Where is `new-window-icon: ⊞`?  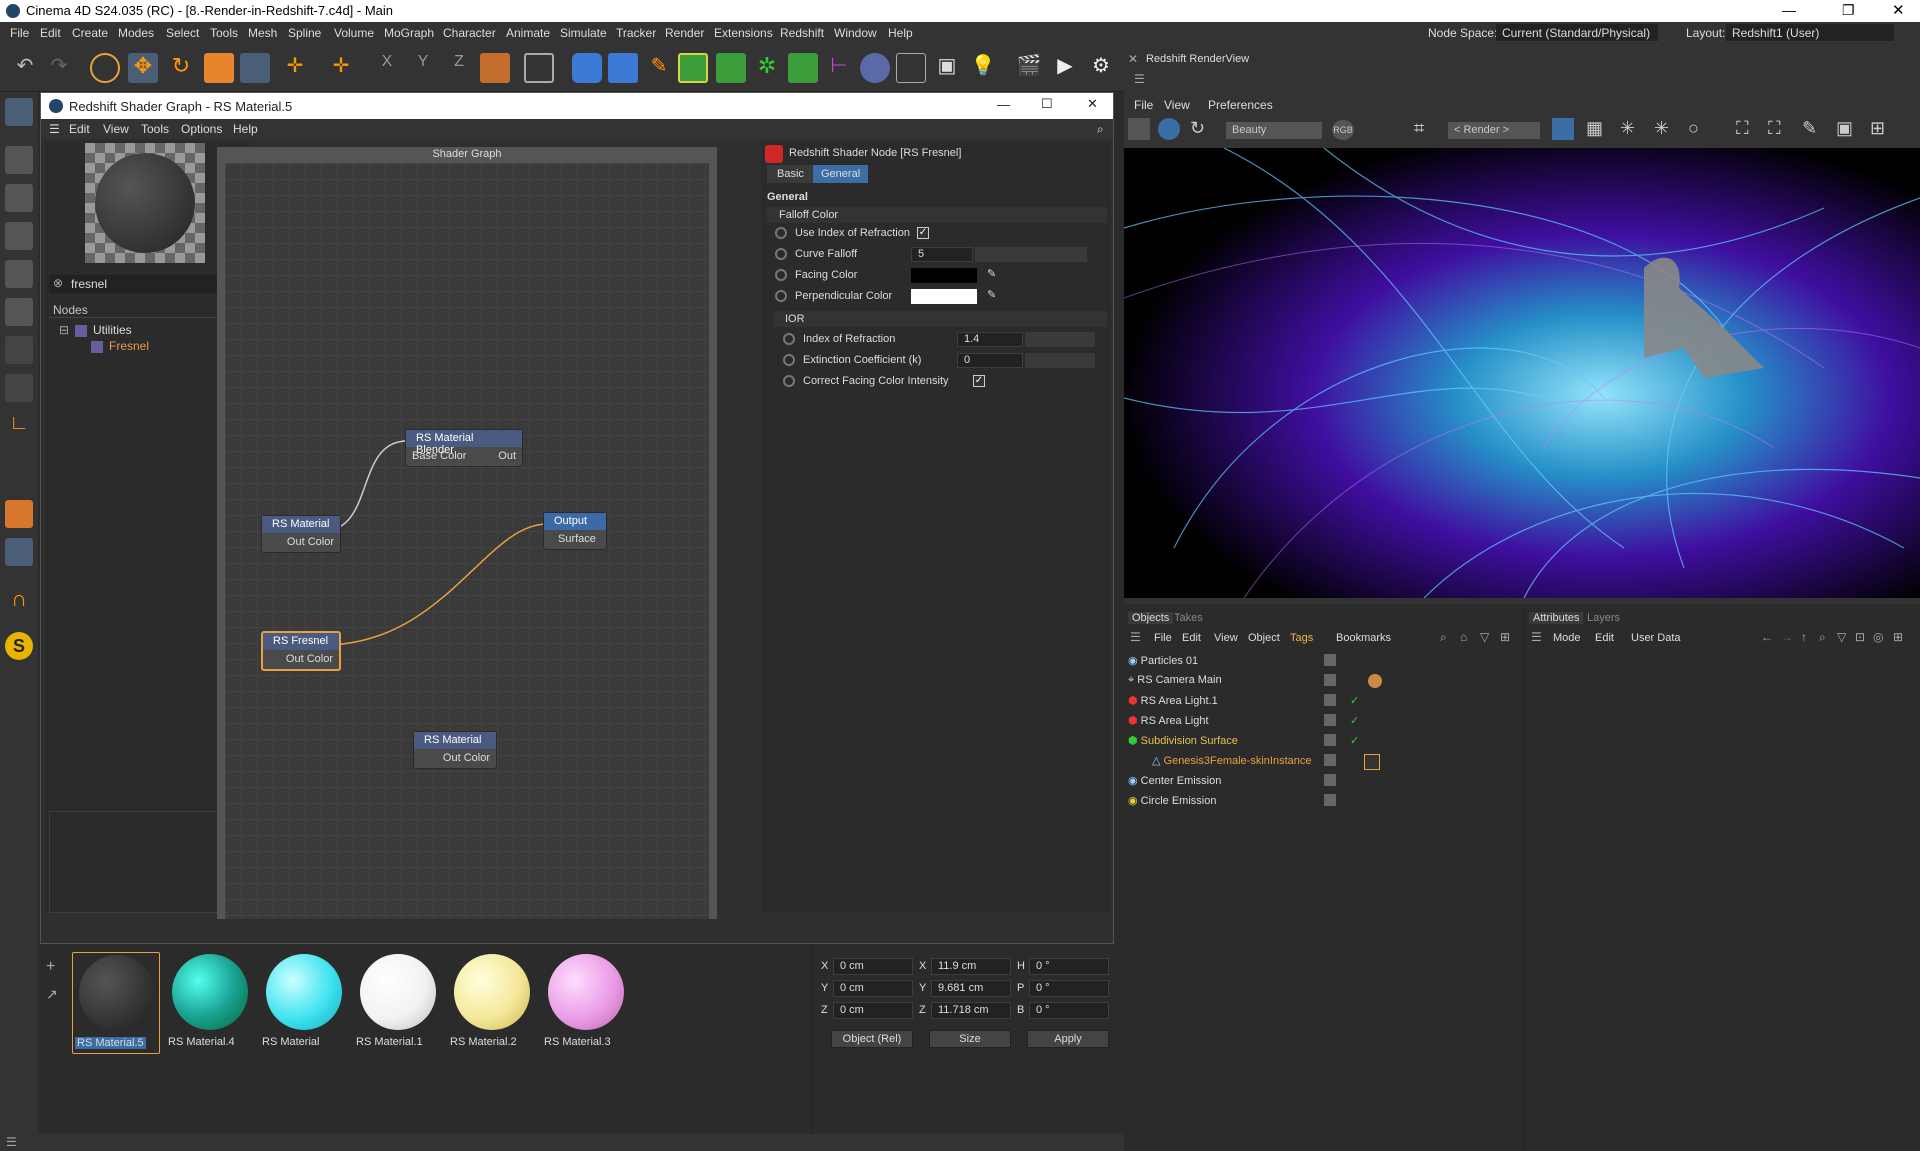 new-window-icon: ⊞ is located at coordinates (1505, 637).